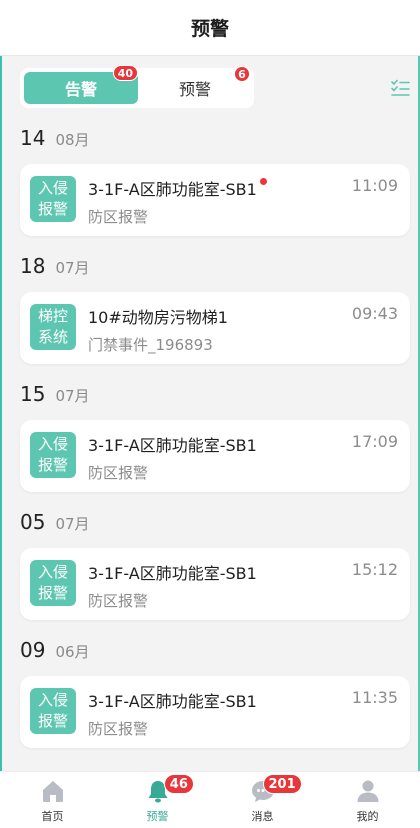 This screenshot has width=420, height=828. Describe the element at coordinates (367, 791) in the screenshot. I see `user-icon` at that location.